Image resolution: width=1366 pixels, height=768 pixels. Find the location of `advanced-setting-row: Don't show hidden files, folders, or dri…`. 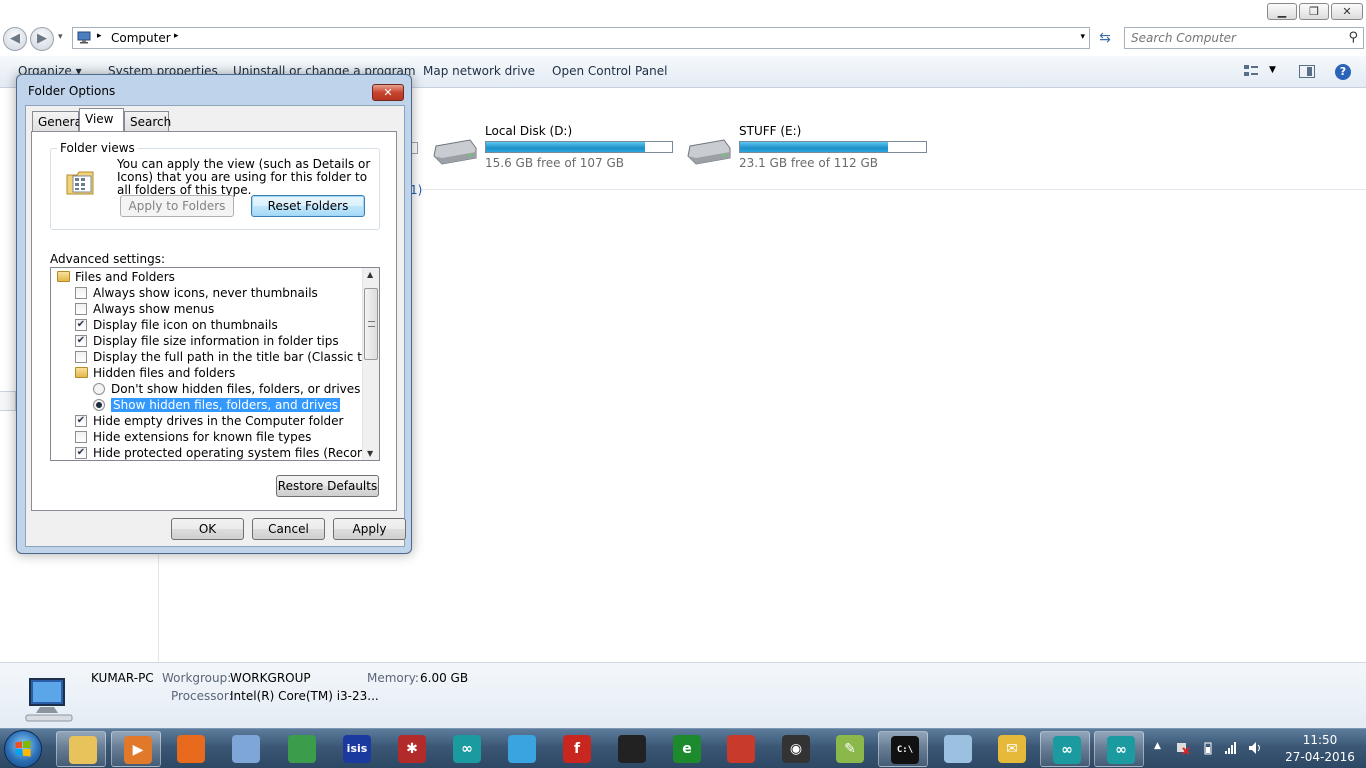

advanced-setting-row: Don't show hidden files, folders, or dri… is located at coordinates (207, 389).